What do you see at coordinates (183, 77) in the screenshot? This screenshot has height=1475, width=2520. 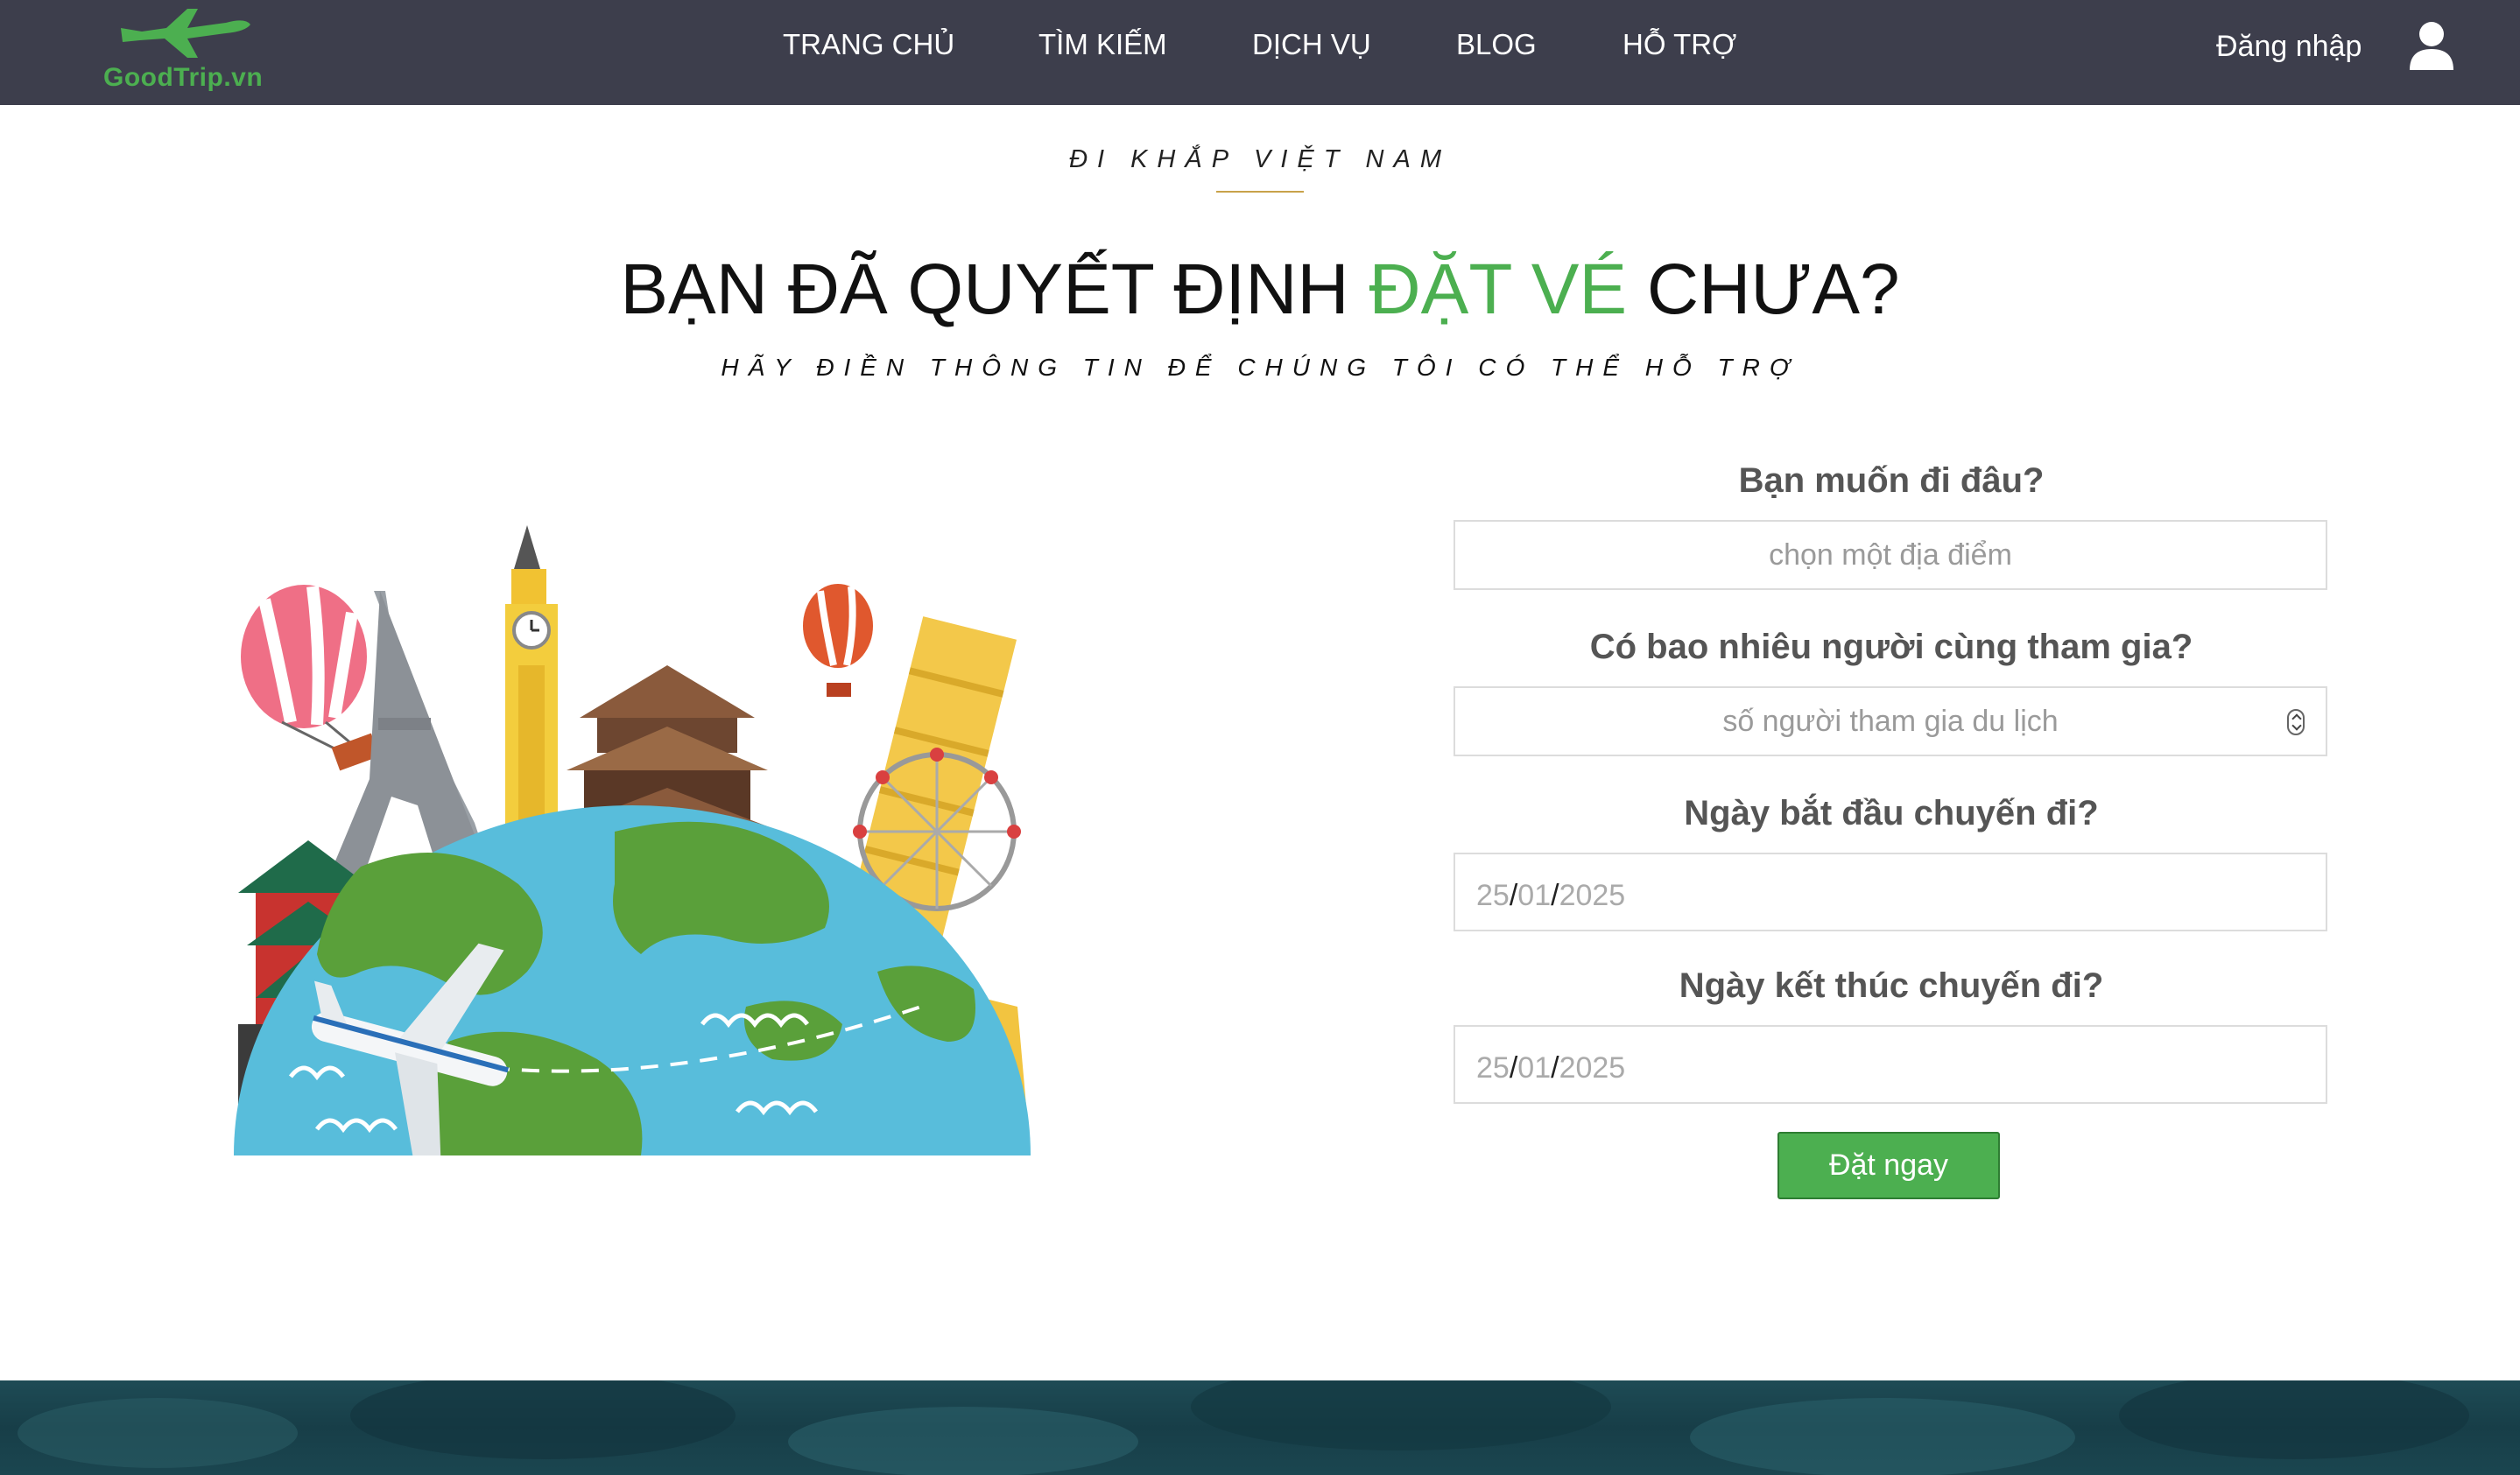 I see `brand-name: GoodTrip.vn` at bounding box center [183, 77].